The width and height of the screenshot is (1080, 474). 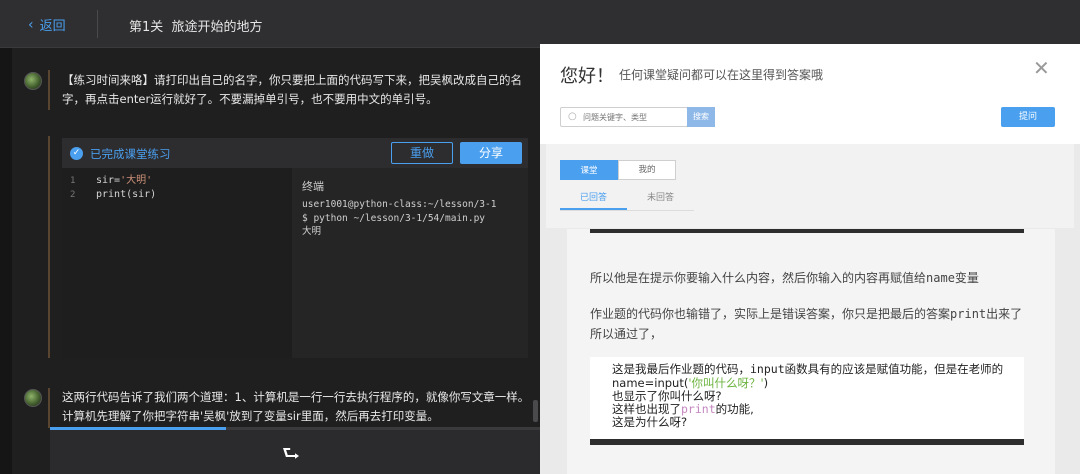 What do you see at coordinates (633, 117) in the screenshot?
I see `search-input` at bounding box center [633, 117].